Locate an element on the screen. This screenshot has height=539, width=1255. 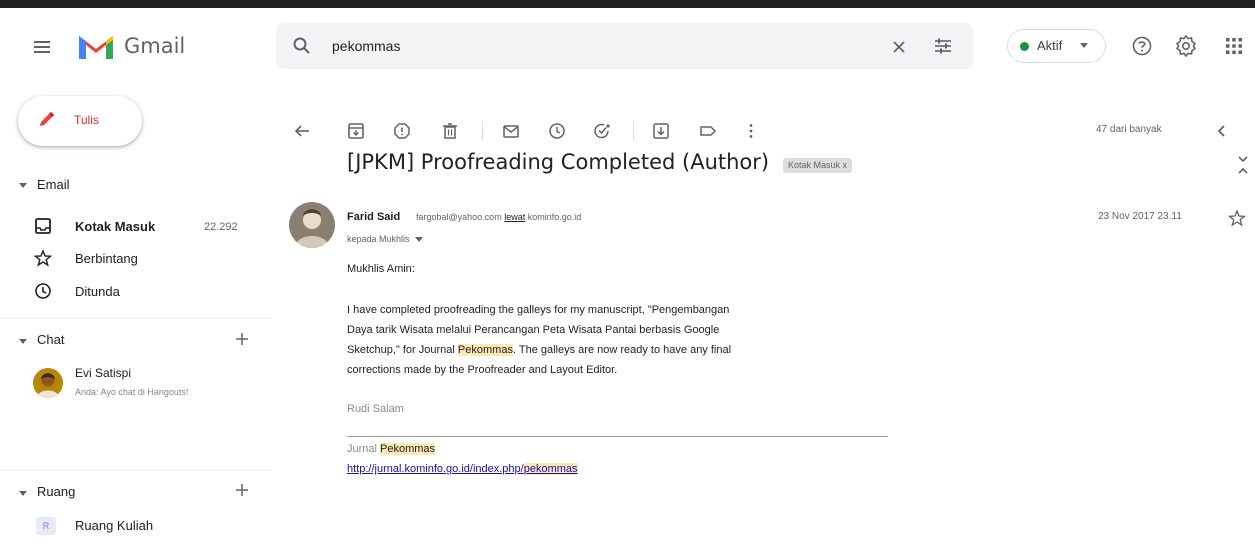
add-to-tasks-button is located at coordinates (602, 131).